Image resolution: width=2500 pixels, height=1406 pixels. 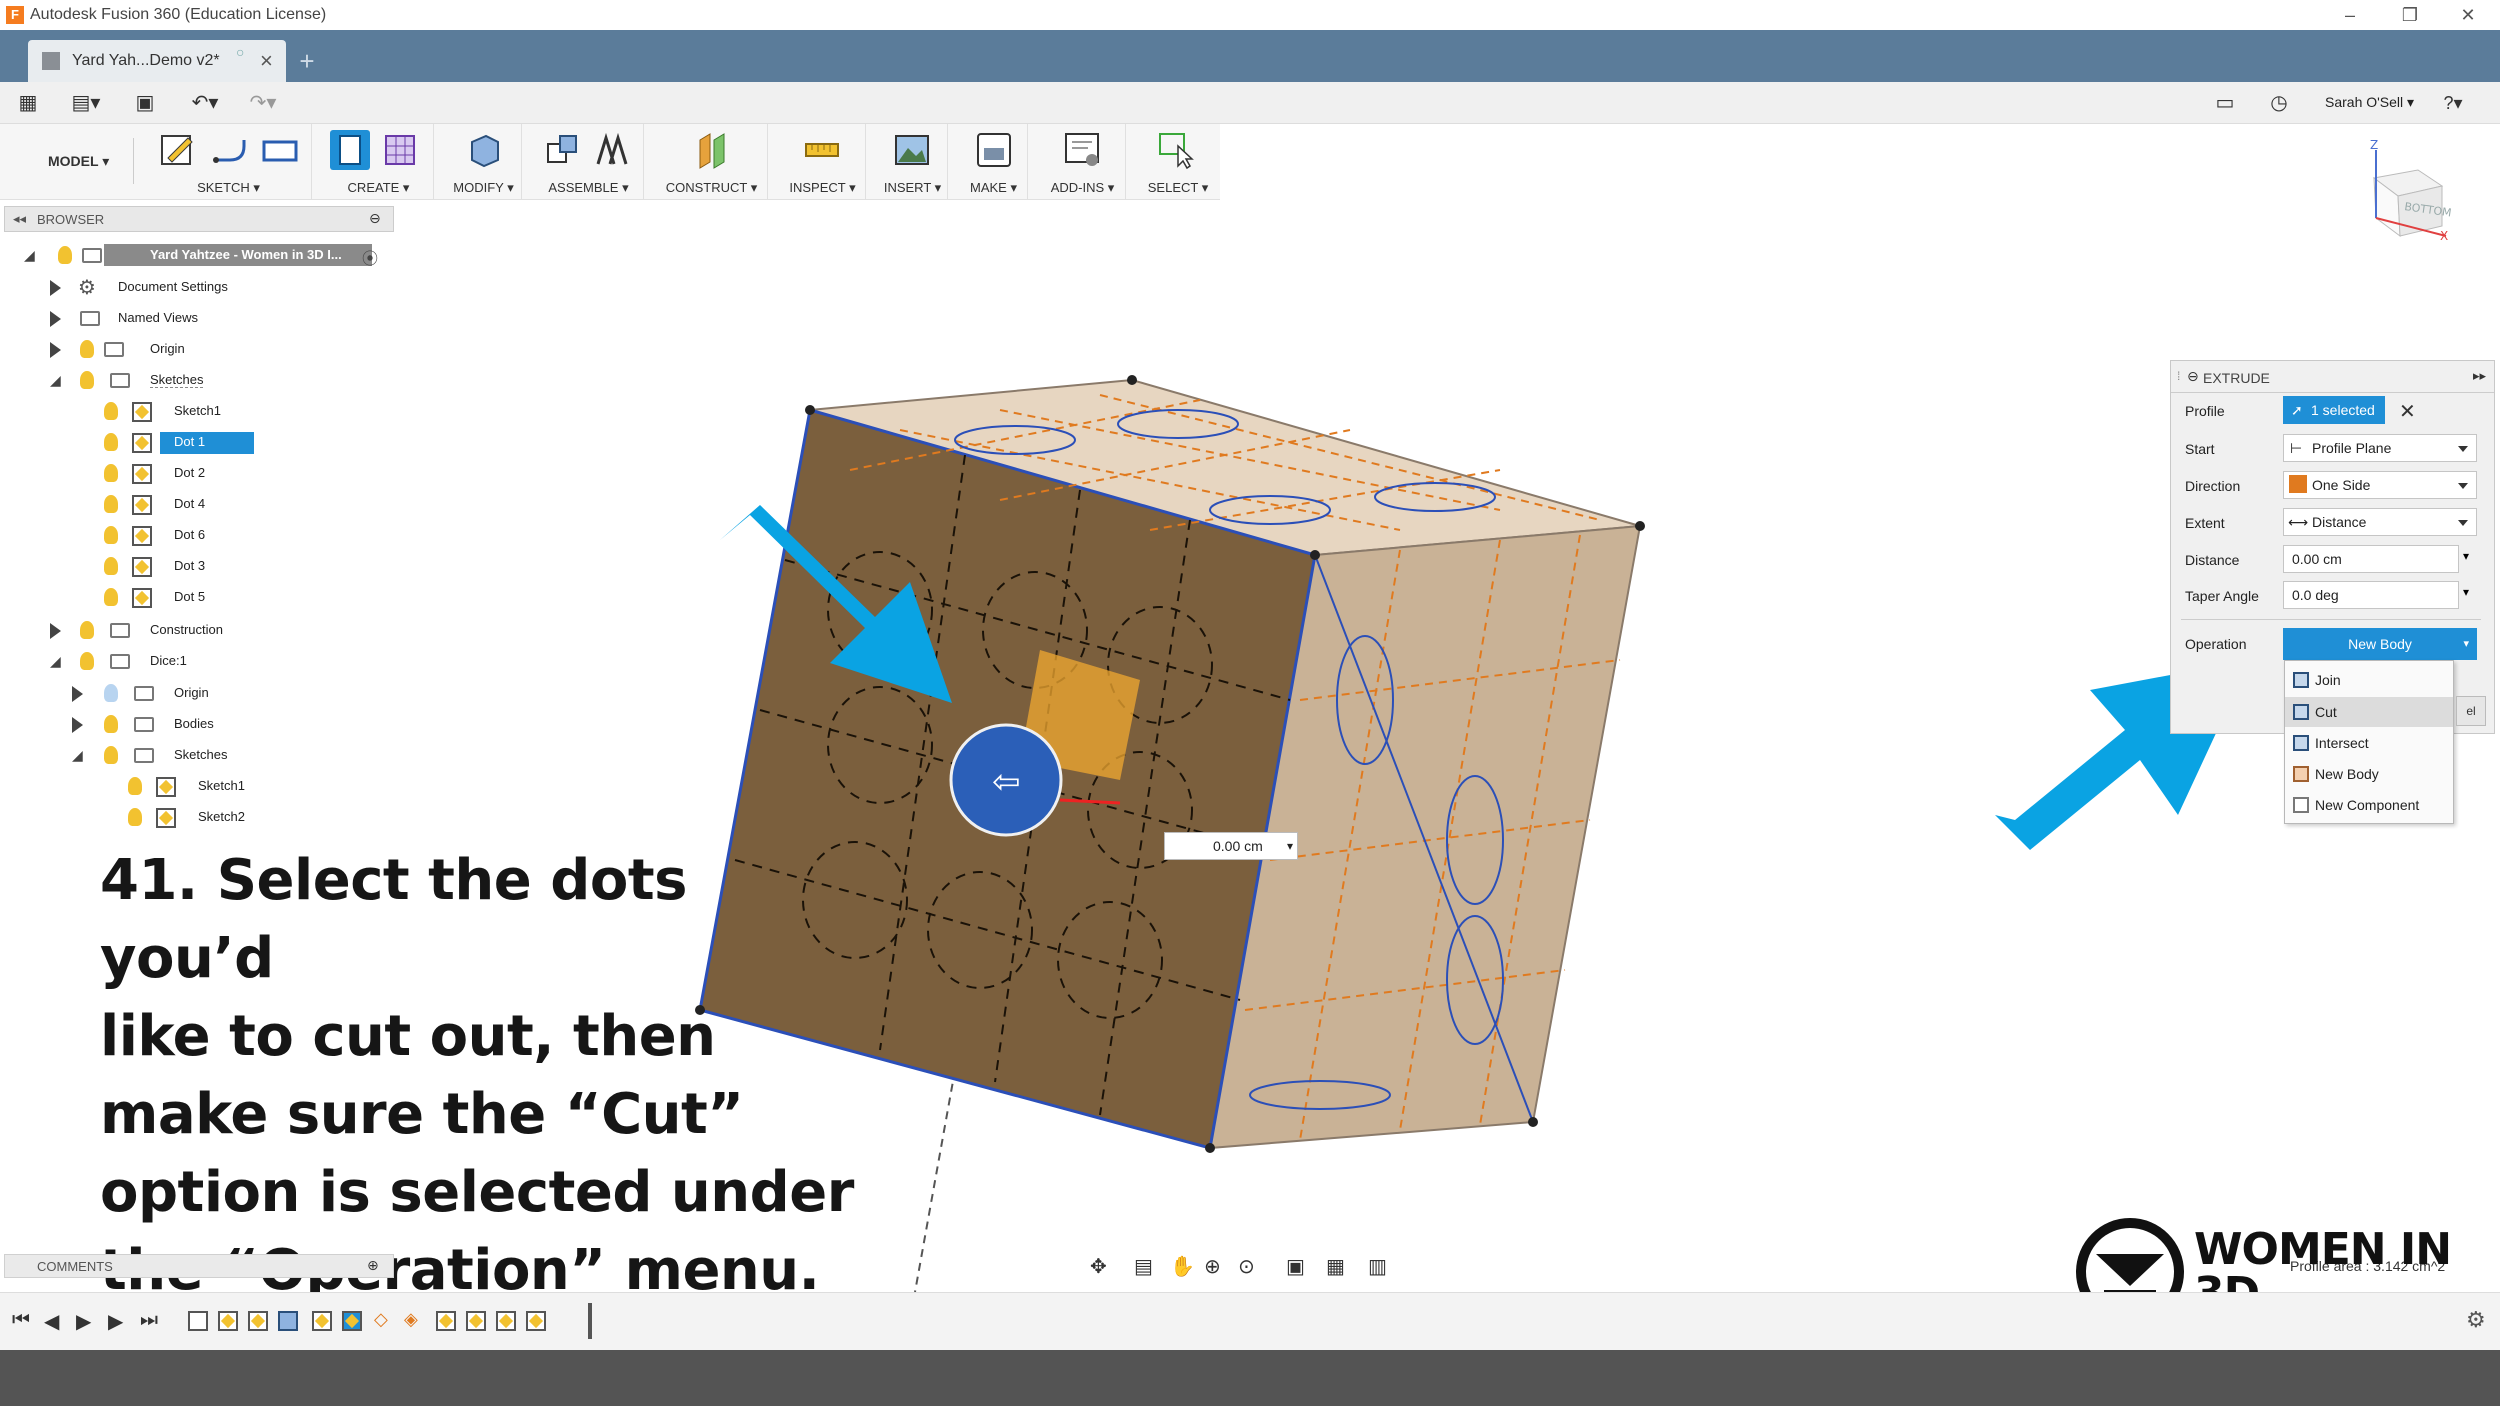 I want to click on insert-group: INSERT ▾, so click(x=913, y=162).